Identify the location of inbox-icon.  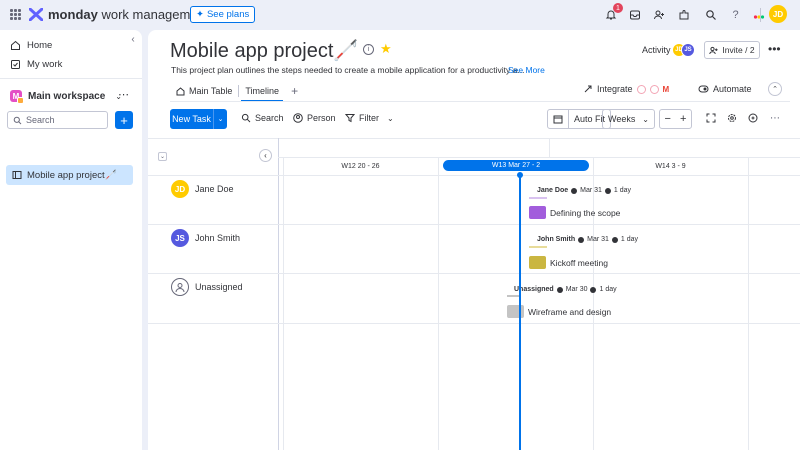
(634, 14).